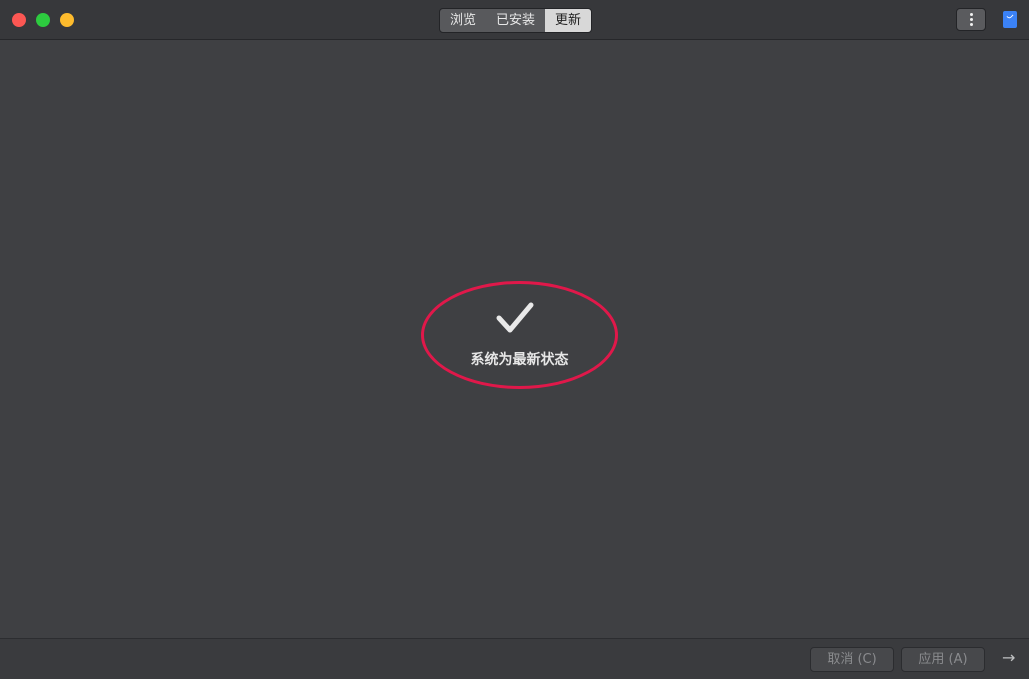  I want to click on apply-button: 应用 (A), so click(943, 659).